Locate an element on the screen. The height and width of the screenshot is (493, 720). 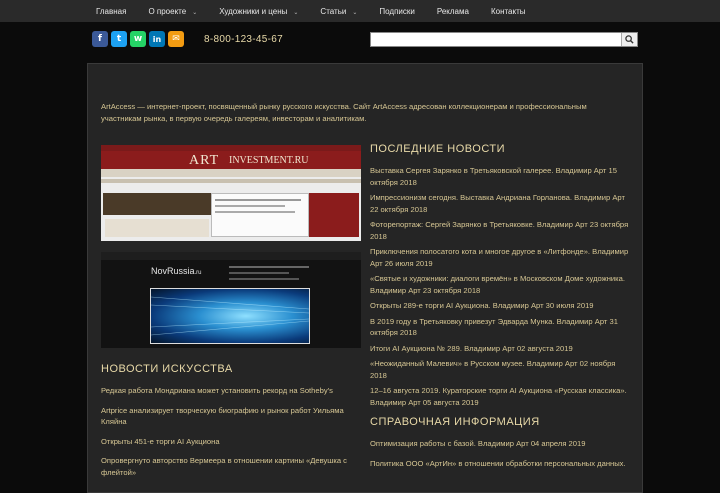
banner-logo-text: NovRussia is located at coordinates (173, 271).